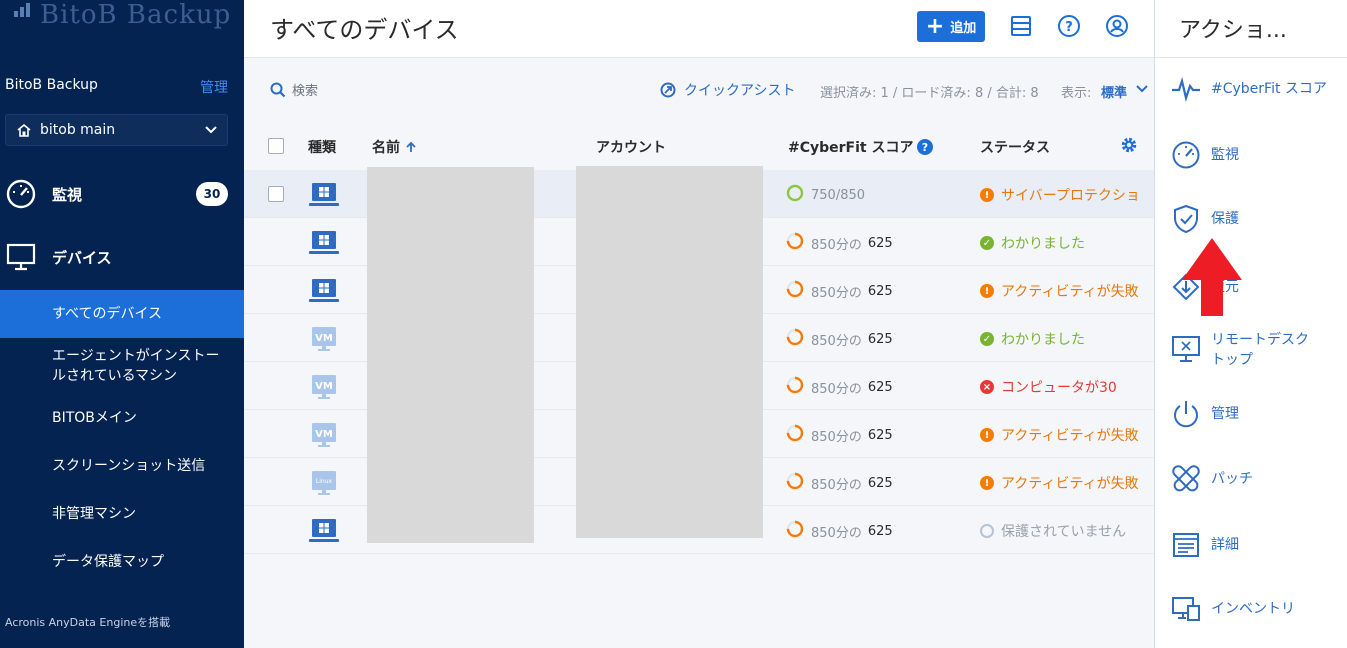  What do you see at coordinates (1205, 219) in the screenshot?
I see `action-protect: 保護` at bounding box center [1205, 219].